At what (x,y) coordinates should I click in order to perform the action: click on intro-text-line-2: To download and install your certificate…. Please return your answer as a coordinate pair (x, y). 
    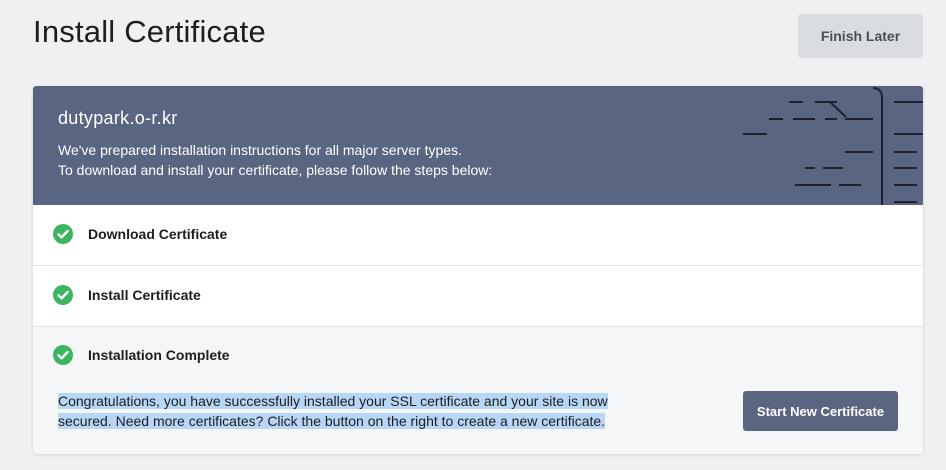
    Looking at the image, I should click on (275, 170).